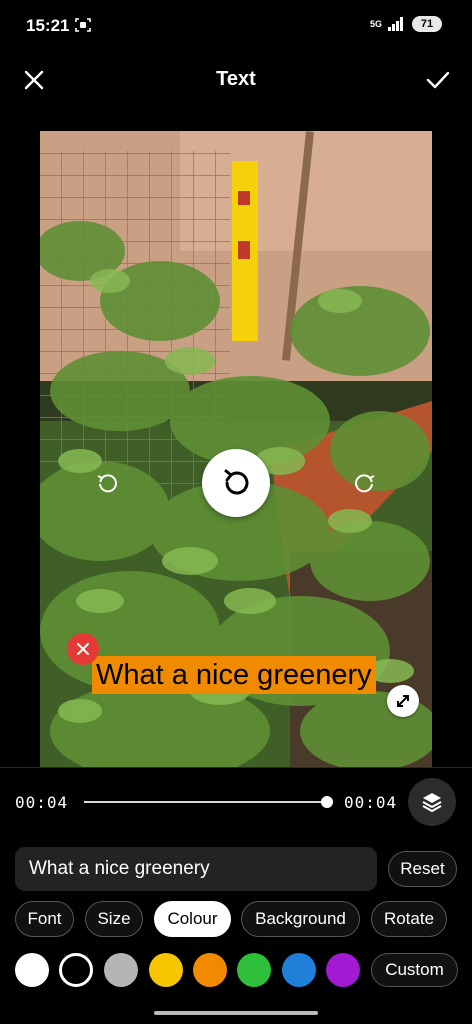 The height and width of the screenshot is (1024, 472). What do you see at coordinates (166, 970) in the screenshot?
I see `swatch-yellow` at bounding box center [166, 970].